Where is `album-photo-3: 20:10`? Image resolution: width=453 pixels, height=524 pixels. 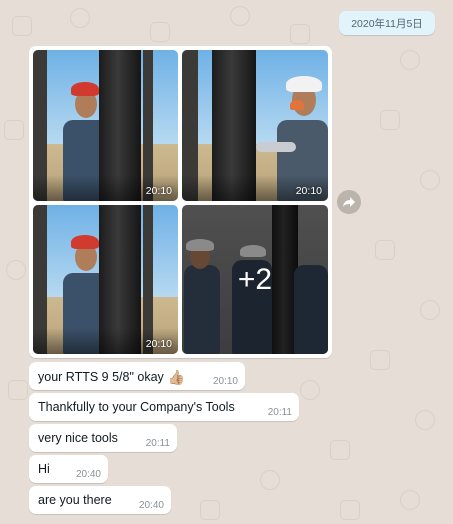
album-photo-3: 20:10 is located at coordinates (105, 279).